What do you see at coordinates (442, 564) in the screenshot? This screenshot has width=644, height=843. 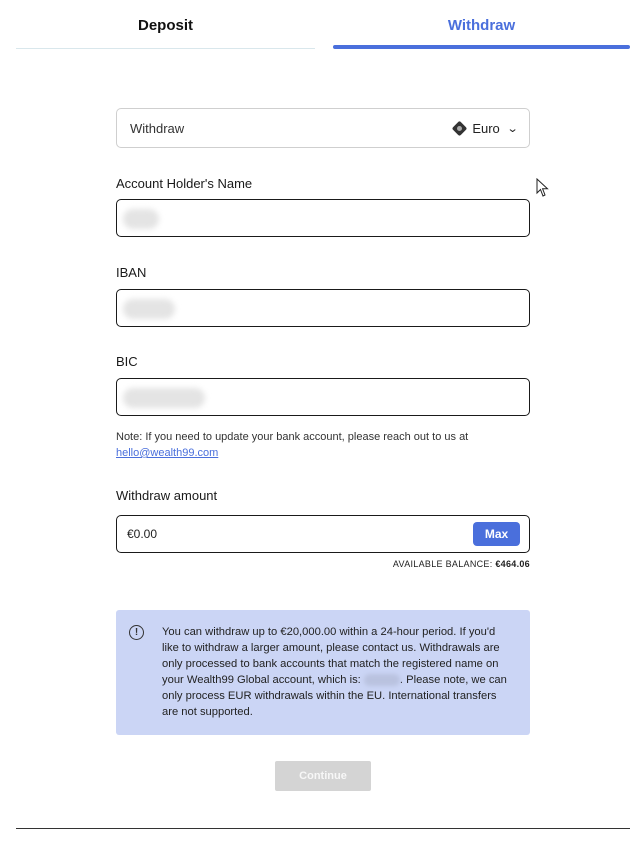 I see `balance-label: AVAILABLE BALANCE:` at bounding box center [442, 564].